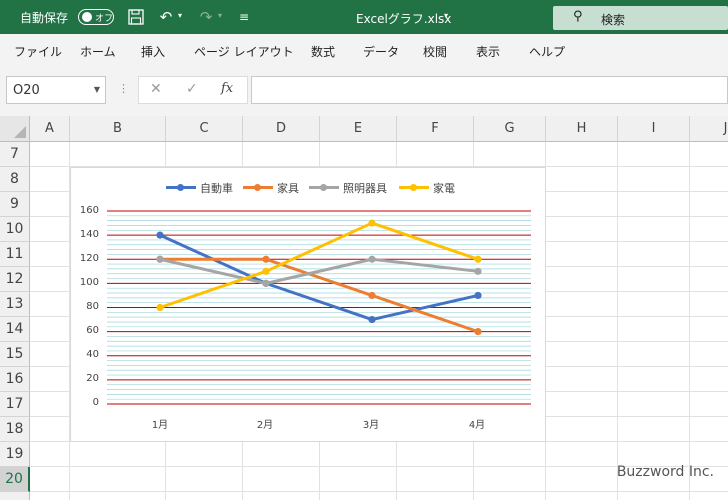  I want to click on insert-function-icon: fx, so click(227, 88).